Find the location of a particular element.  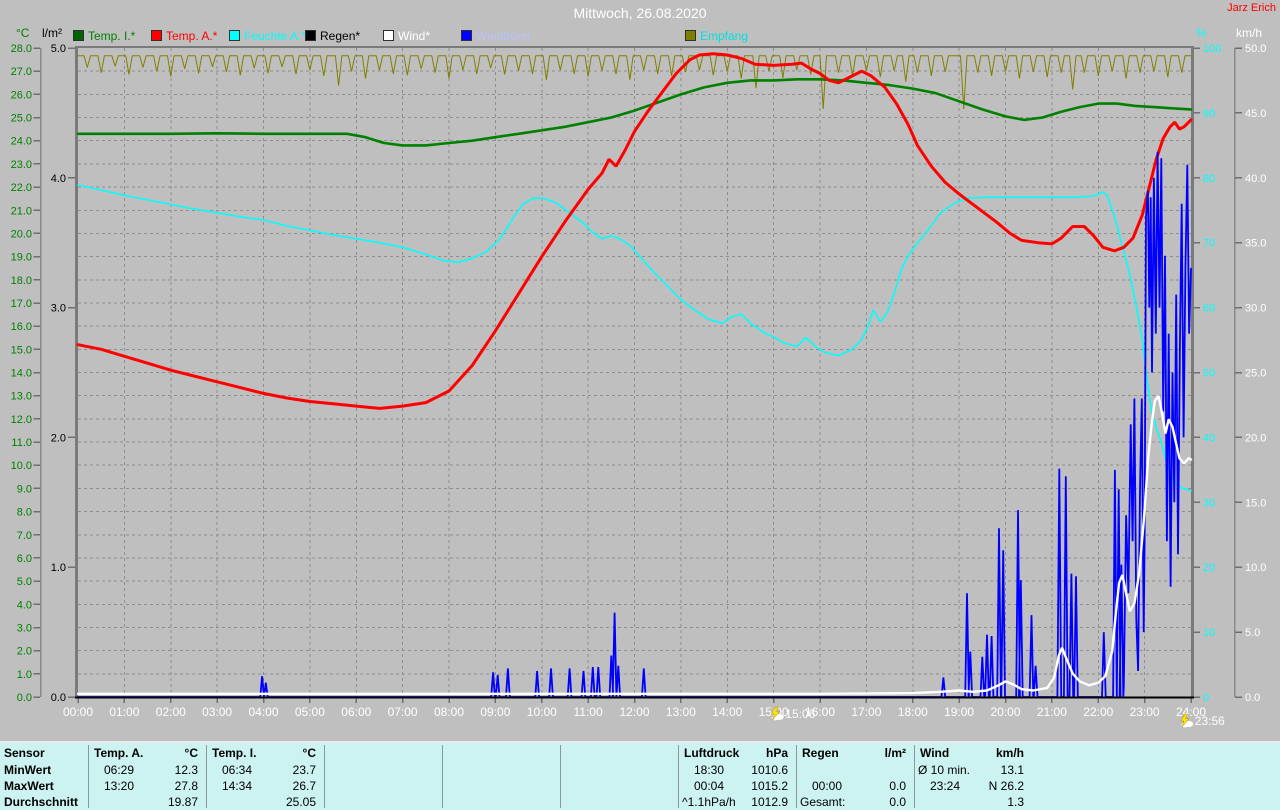

table-cell: 12.3 is located at coordinates (186, 770).